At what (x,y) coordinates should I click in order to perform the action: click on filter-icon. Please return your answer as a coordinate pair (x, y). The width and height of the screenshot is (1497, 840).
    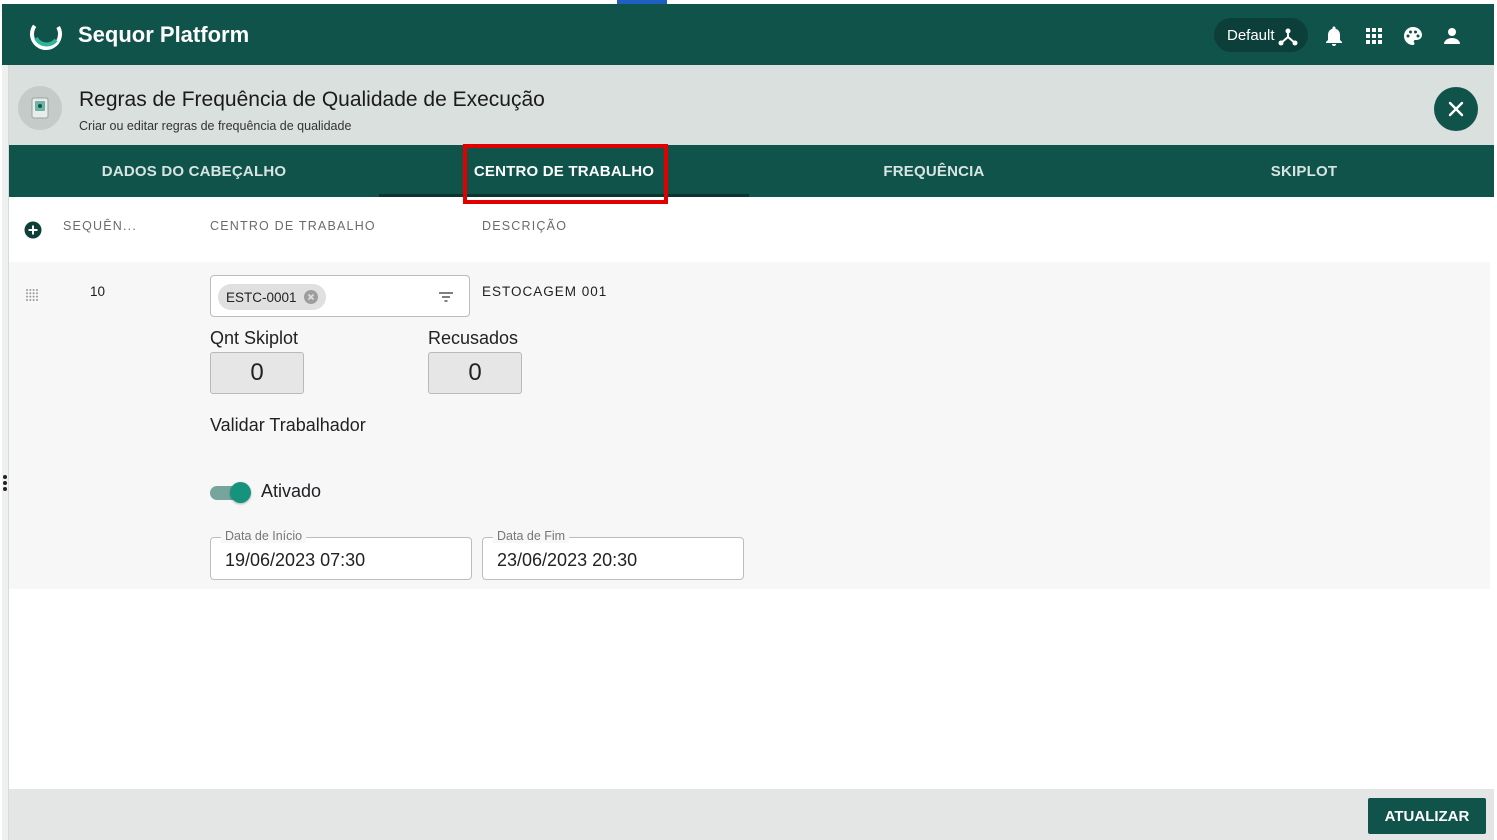
    Looking at the image, I should click on (446, 297).